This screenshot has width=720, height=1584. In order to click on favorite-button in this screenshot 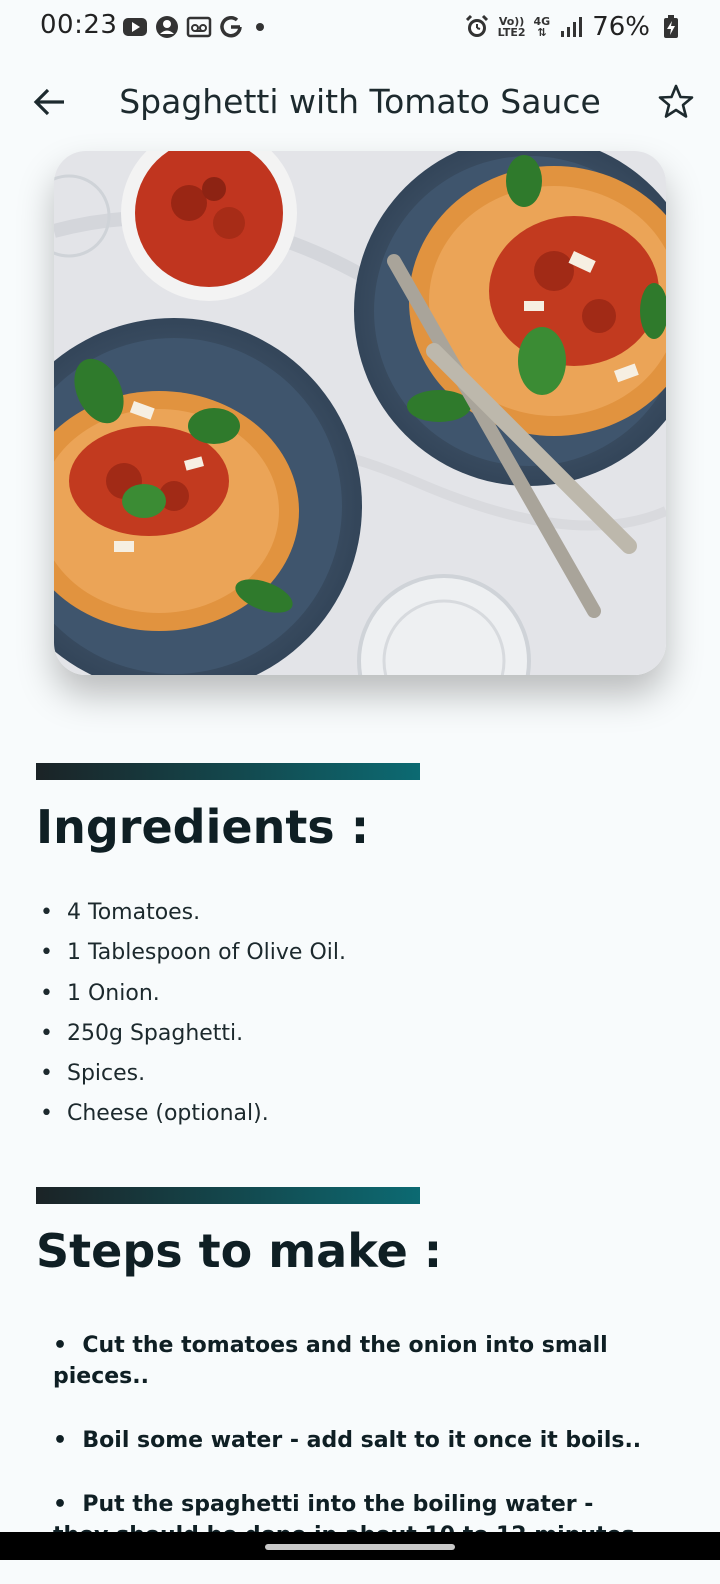, I will do `click(676, 102)`.